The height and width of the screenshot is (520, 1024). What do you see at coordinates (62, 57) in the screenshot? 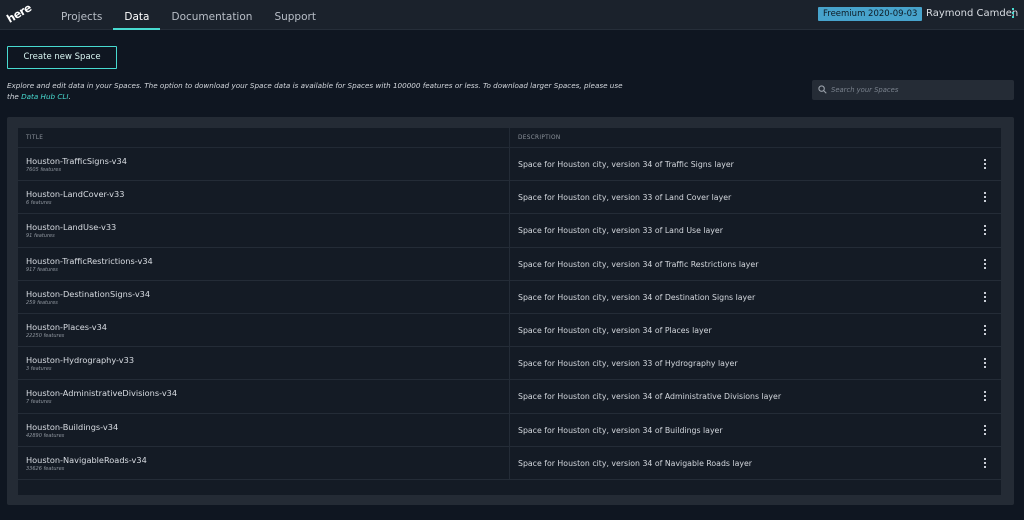
I see `create-space-button: Create new Space` at bounding box center [62, 57].